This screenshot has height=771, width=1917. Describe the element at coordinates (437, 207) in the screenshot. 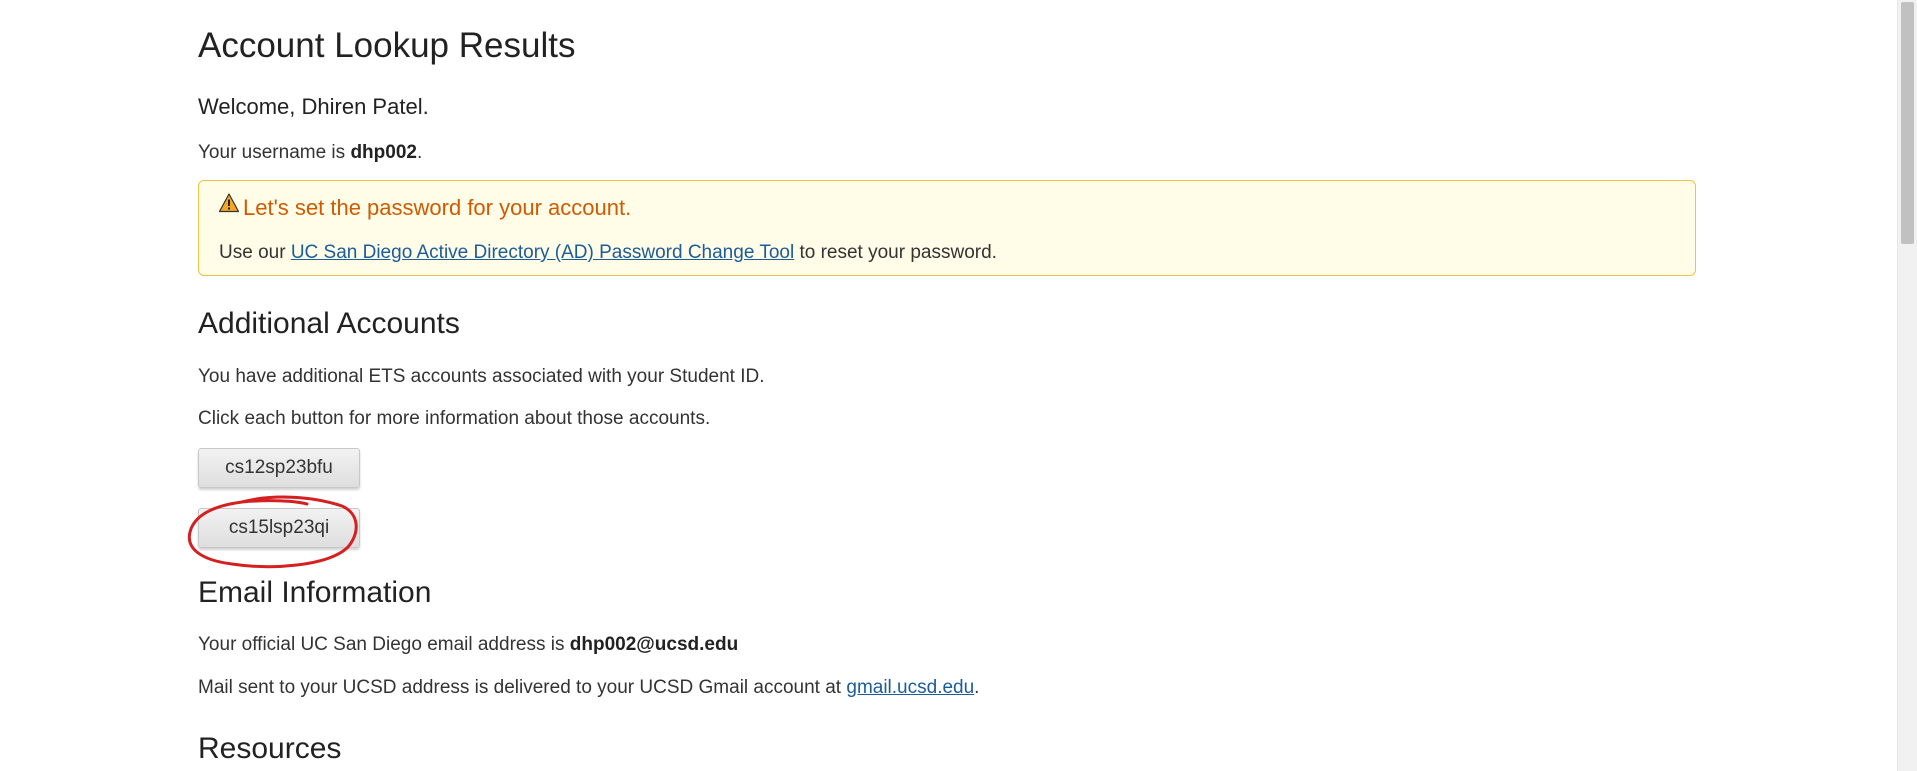

I see `alert-title: Let's set the password for your account.` at that location.